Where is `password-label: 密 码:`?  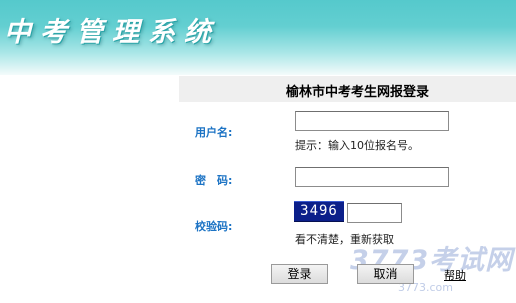 password-label: 密 码: is located at coordinates (214, 180).